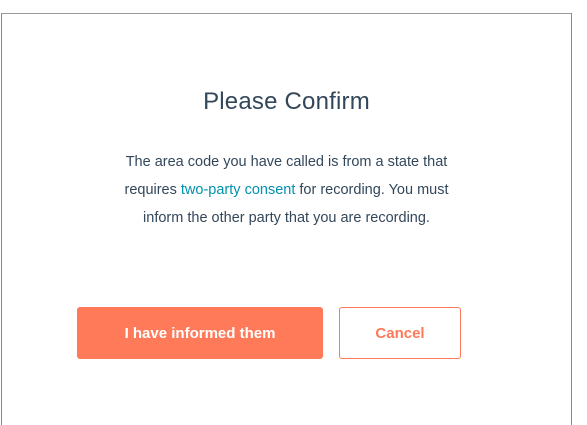 The image size is (587, 425). I want to click on dialog-actions: I have informed them Cancel, so click(269, 333).